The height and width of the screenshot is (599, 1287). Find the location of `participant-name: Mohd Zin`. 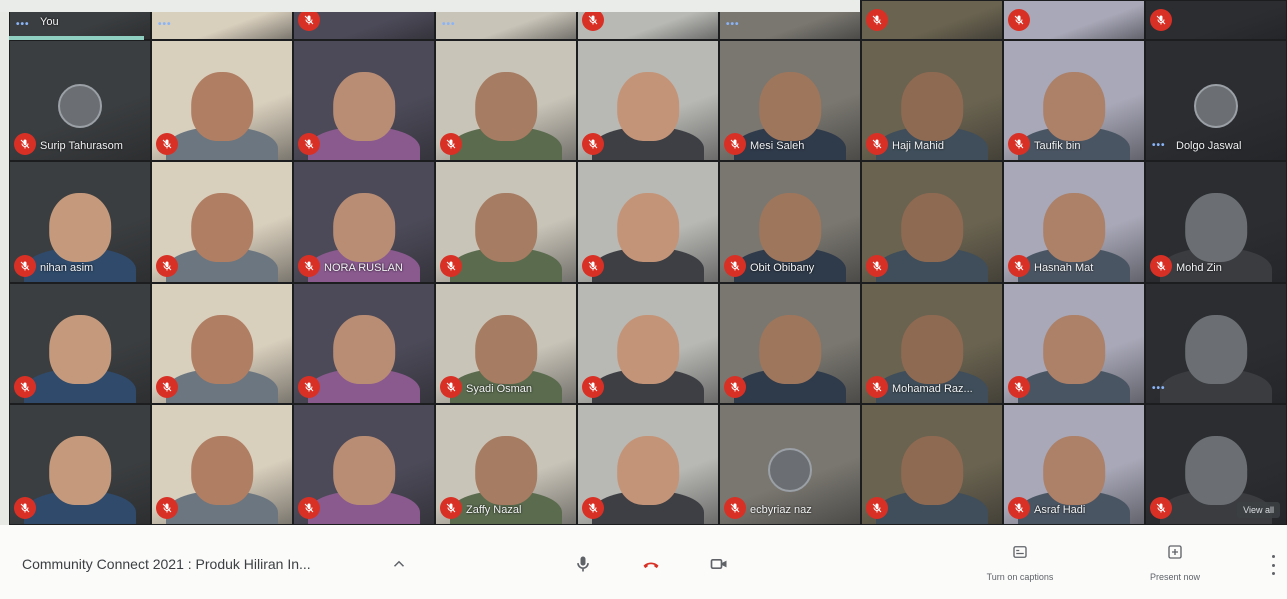

participant-name: Mohd Zin is located at coordinates (1199, 267).